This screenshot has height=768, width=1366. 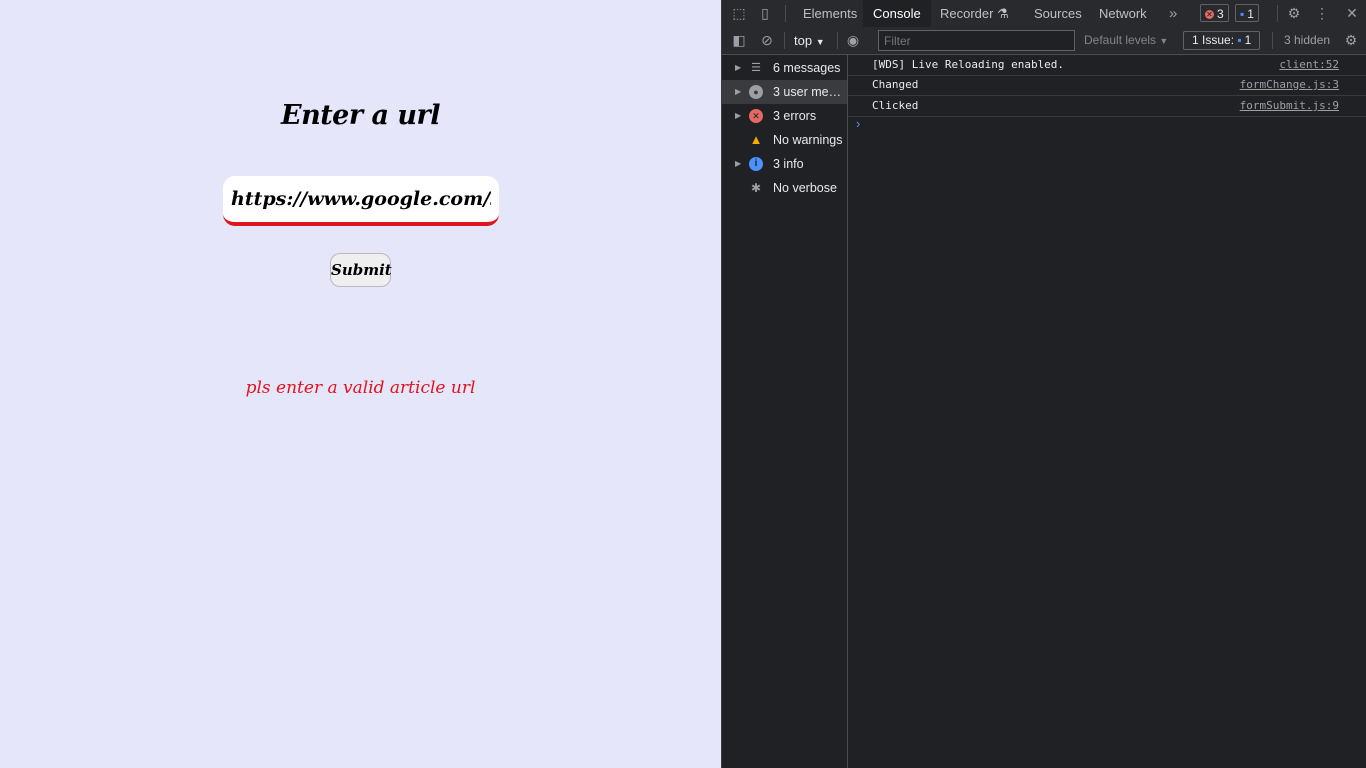 I want to click on url-input, so click(x=361, y=199).